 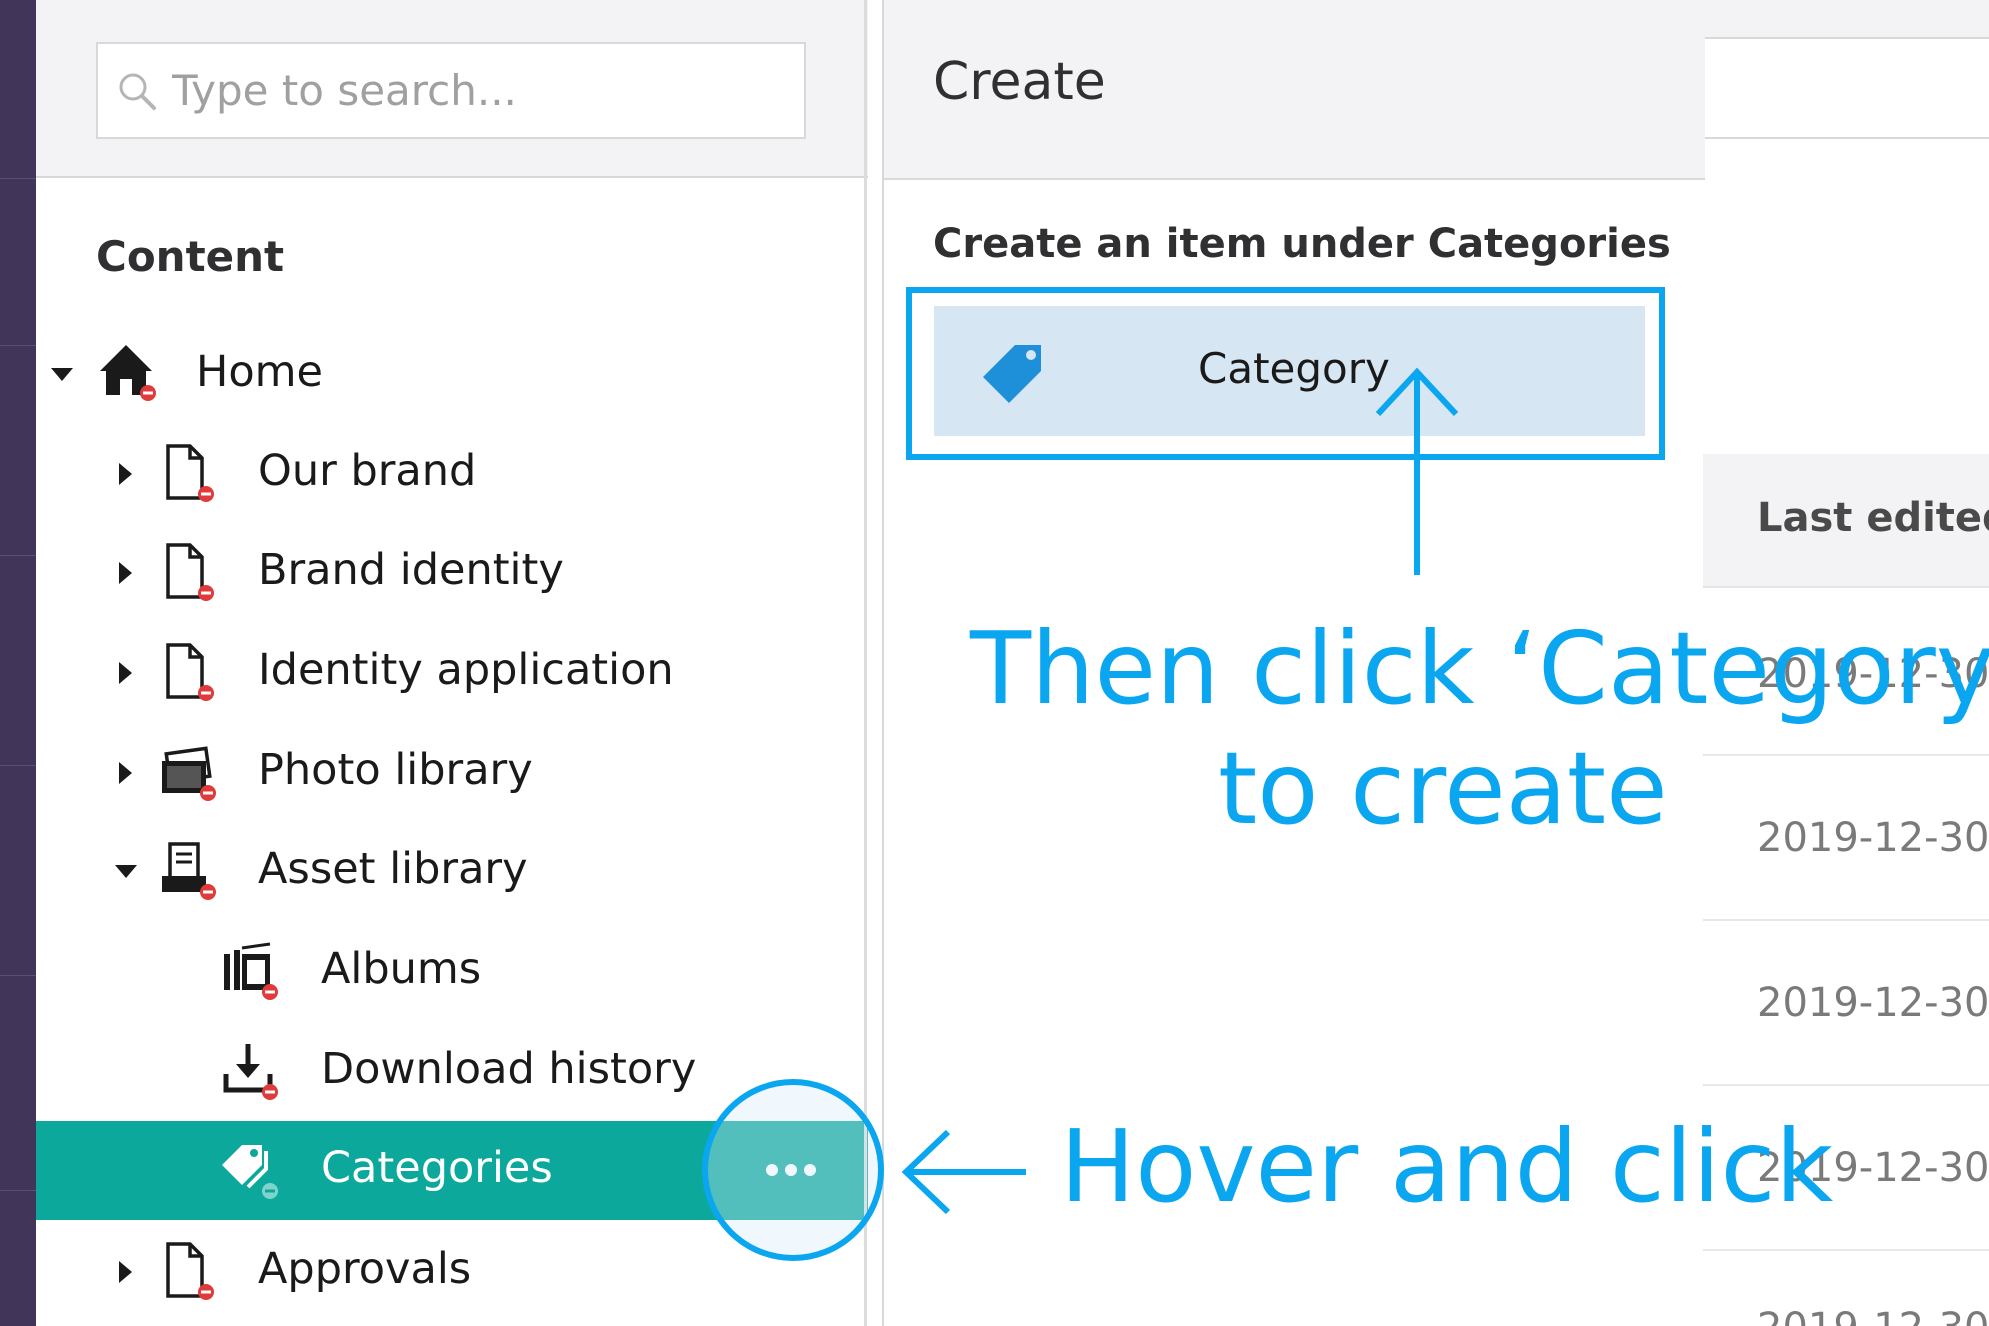 I want to click on tree-item-label: Asset library, so click(x=393, y=869).